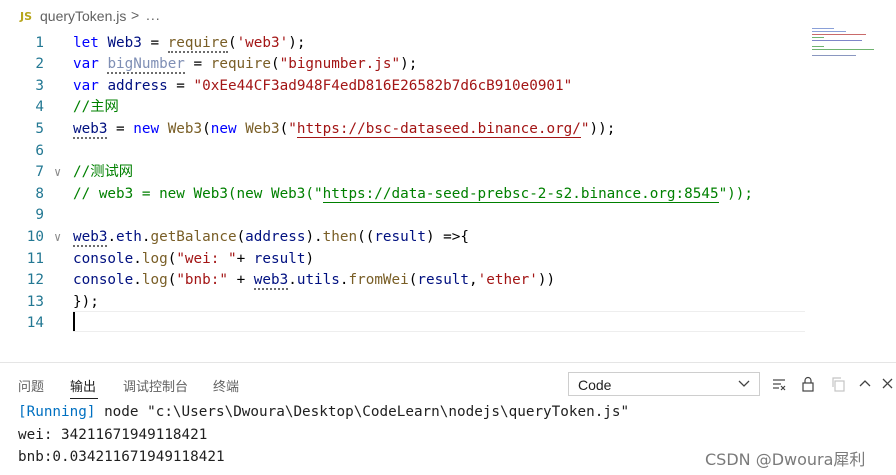 The image size is (896, 475). I want to click on javascript-file-icon: JS, so click(26, 16).